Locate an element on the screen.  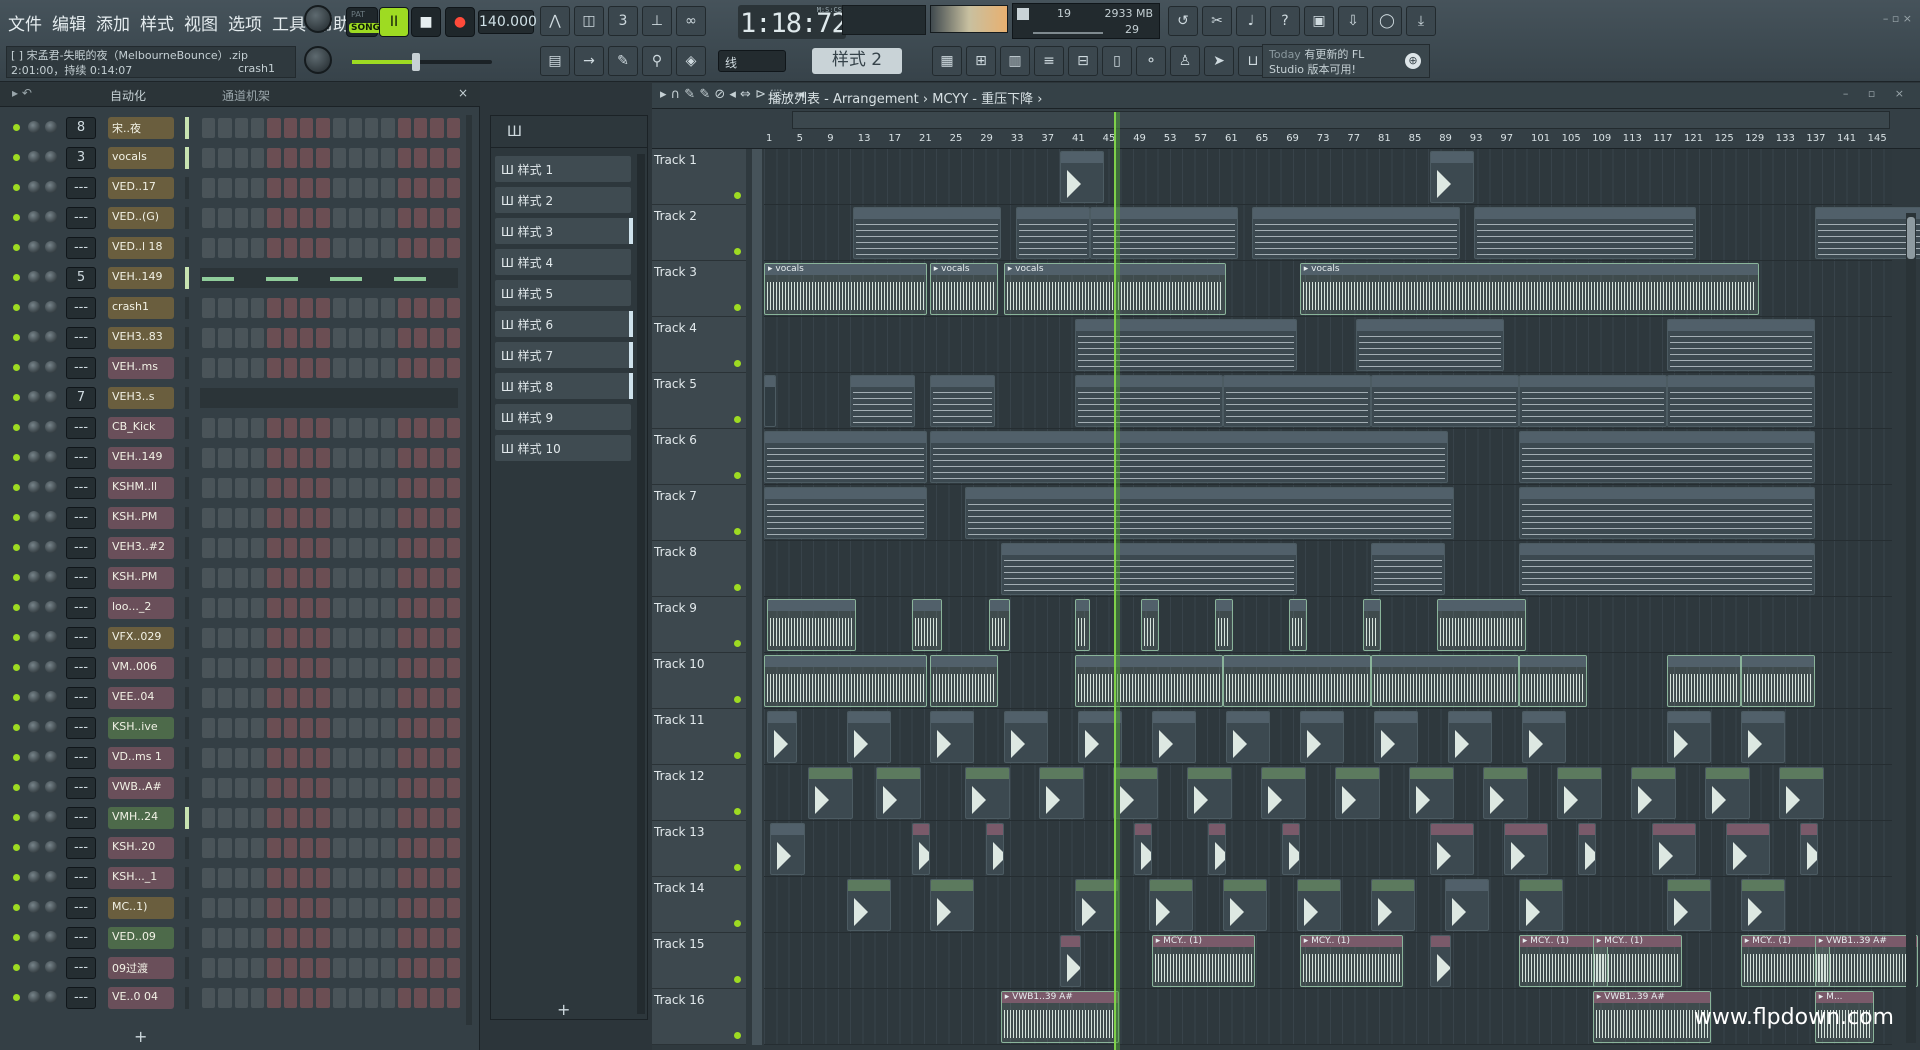
arrow-share-icon: ➤ is located at coordinates (1219, 61).